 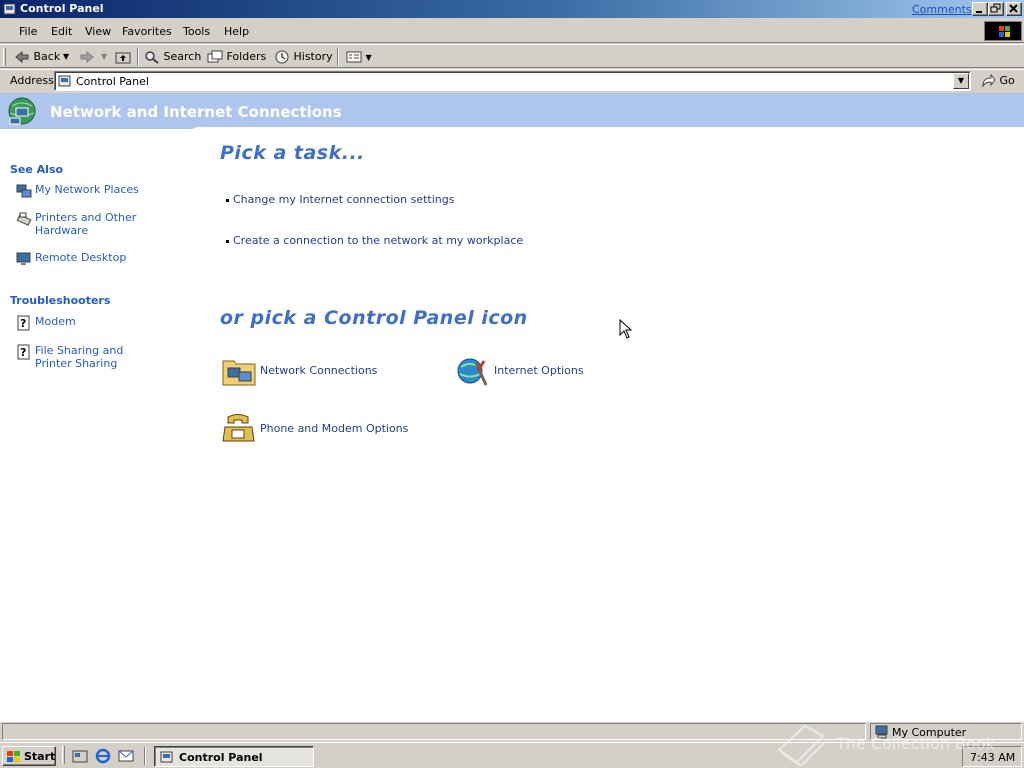 I want to click on up-folder-button, so click(x=123, y=57).